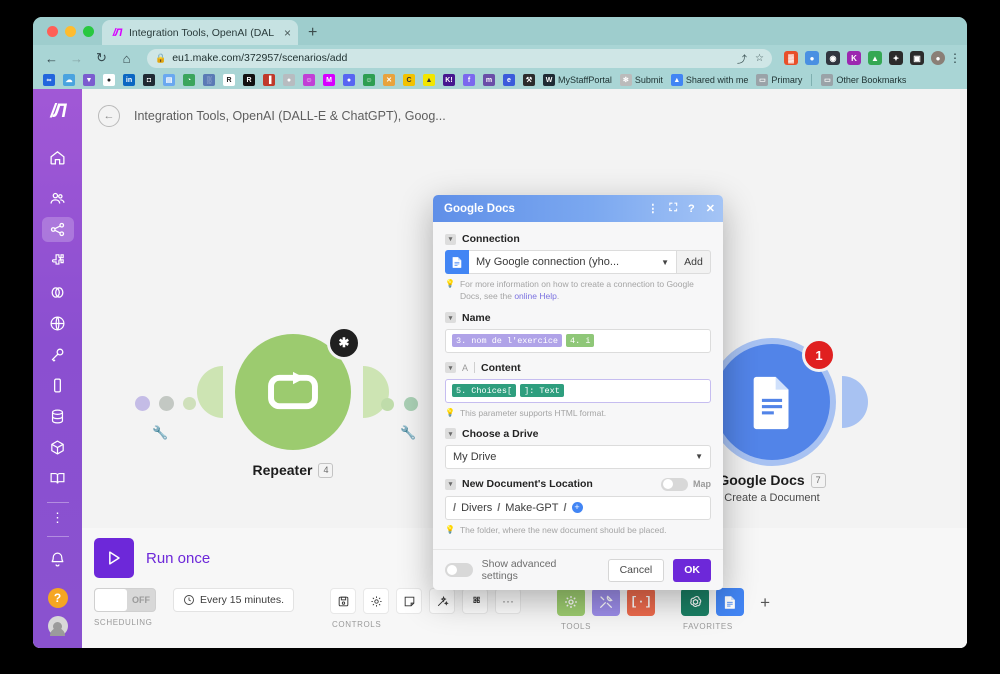  What do you see at coordinates (535, 296) in the screenshot?
I see `online-help-link: online Help` at bounding box center [535, 296].